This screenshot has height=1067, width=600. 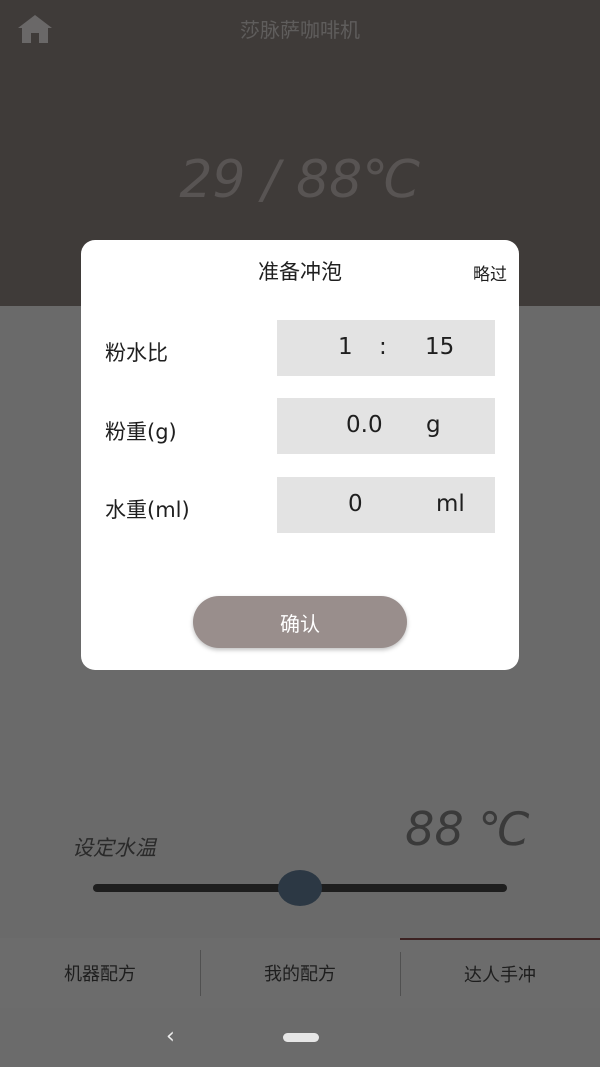 What do you see at coordinates (433, 425) in the screenshot?
I see `powder-weight-unit: g` at bounding box center [433, 425].